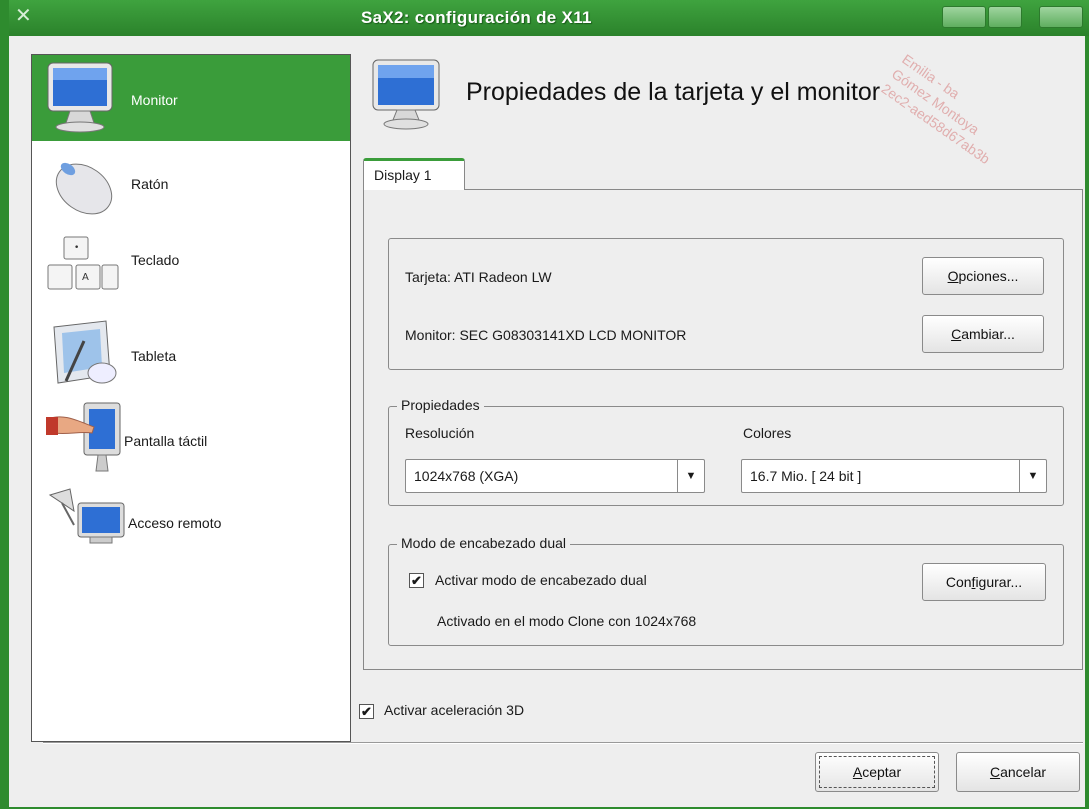 This screenshot has width=1089, height=809. Describe the element at coordinates (416, 580) in the screenshot. I see `dual-head-checkbox: ✔` at that location.